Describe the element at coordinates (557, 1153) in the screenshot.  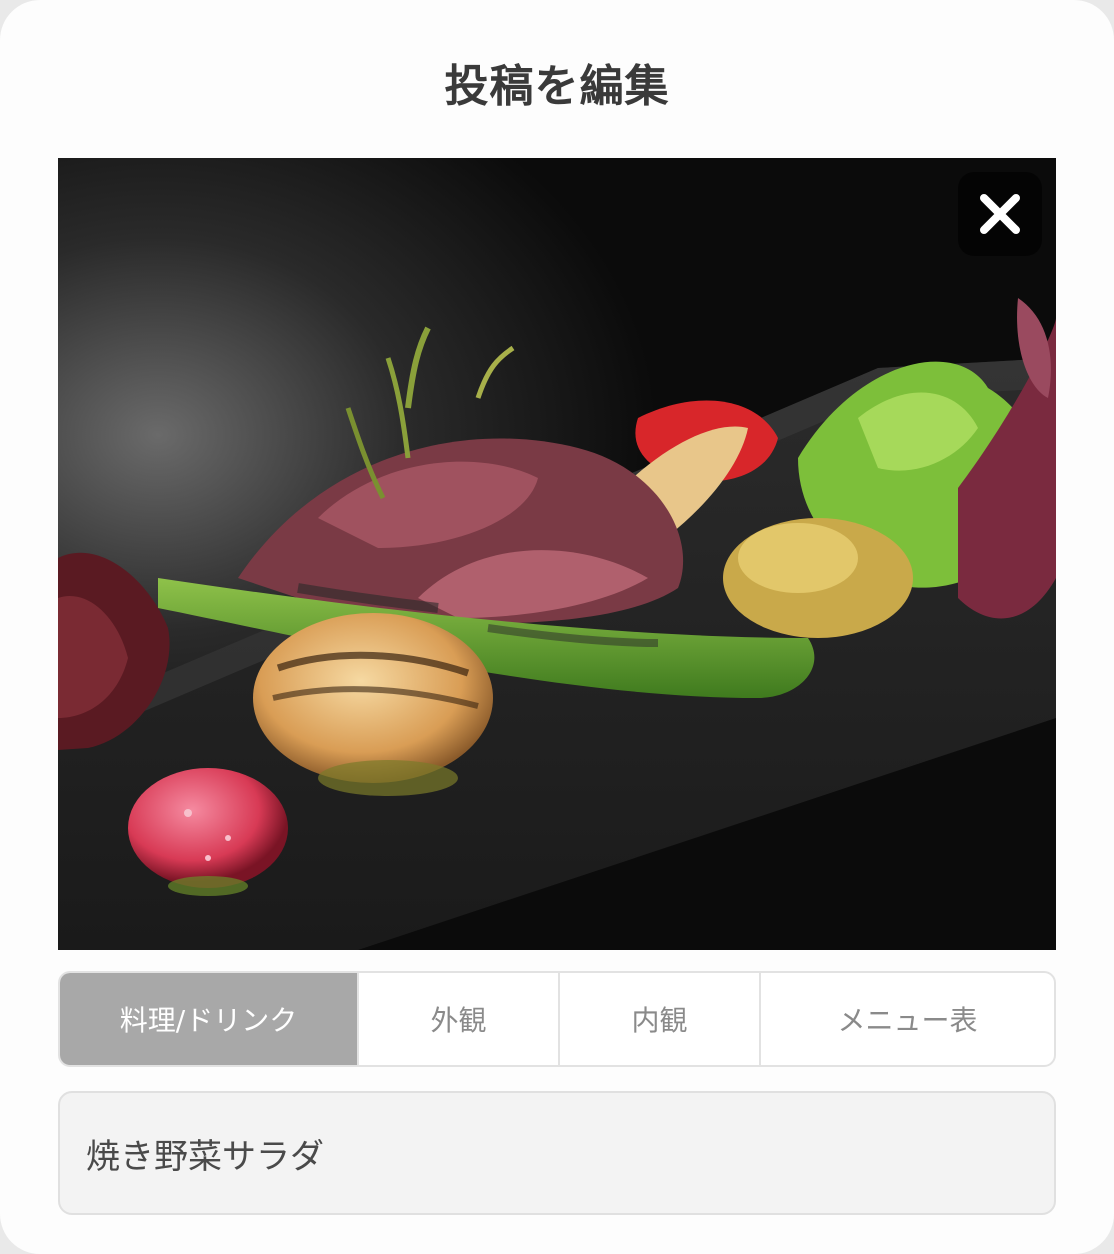
I see `caption-field: 焼き野菜サラダ` at that location.